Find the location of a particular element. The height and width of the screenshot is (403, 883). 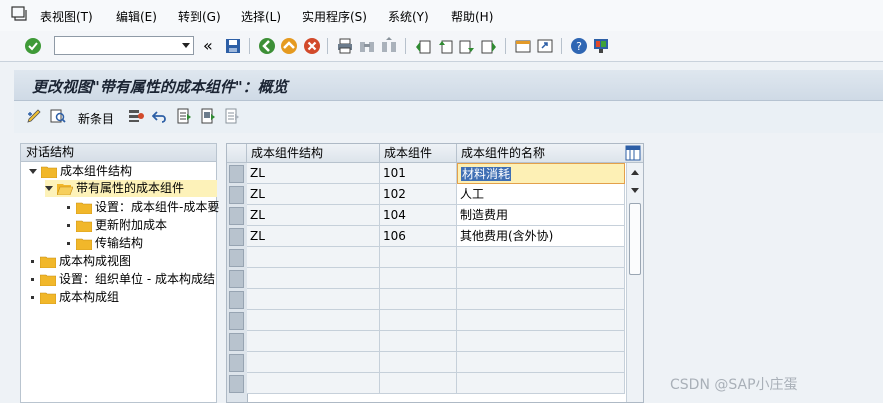

table-cell-name-input: 其他费用(含外协) is located at coordinates (541, 236).